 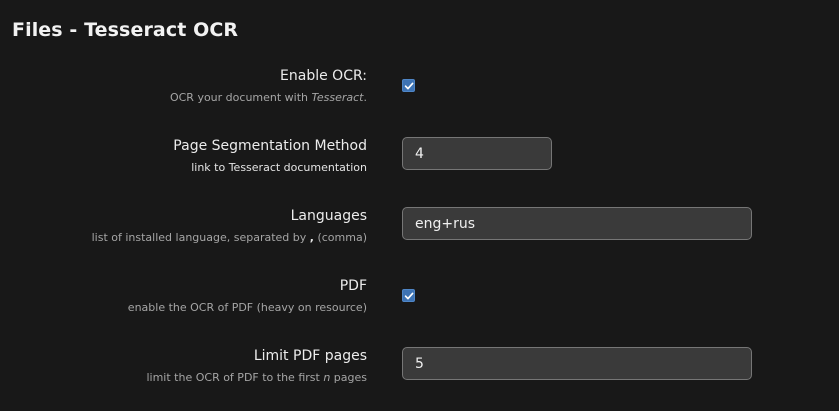 What do you see at coordinates (270, 167) in the screenshot?
I see `psm-doc-link: link to Tesseract documentation` at bounding box center [270, 167].